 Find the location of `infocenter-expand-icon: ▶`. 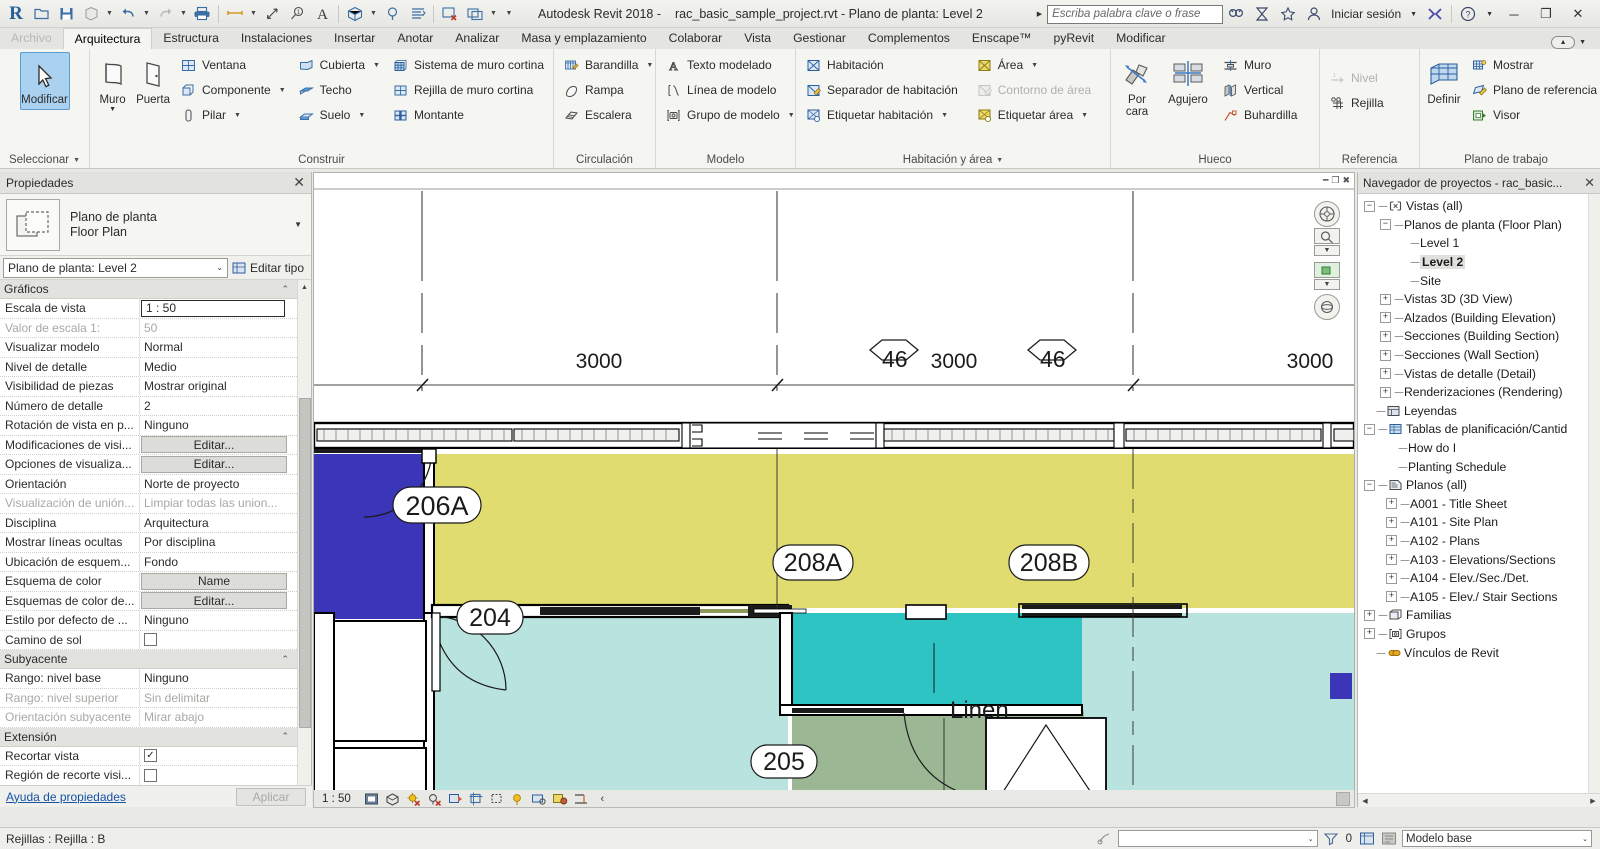

infocenter-expand-icon: ▶ is located at coordinates (1039, 14).